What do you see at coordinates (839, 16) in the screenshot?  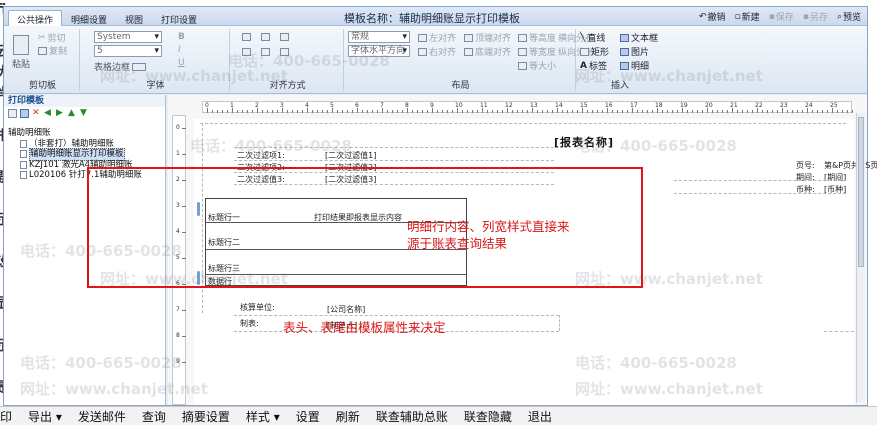 I see `preview-icon: ⌕` at bounding box center [839, 16].